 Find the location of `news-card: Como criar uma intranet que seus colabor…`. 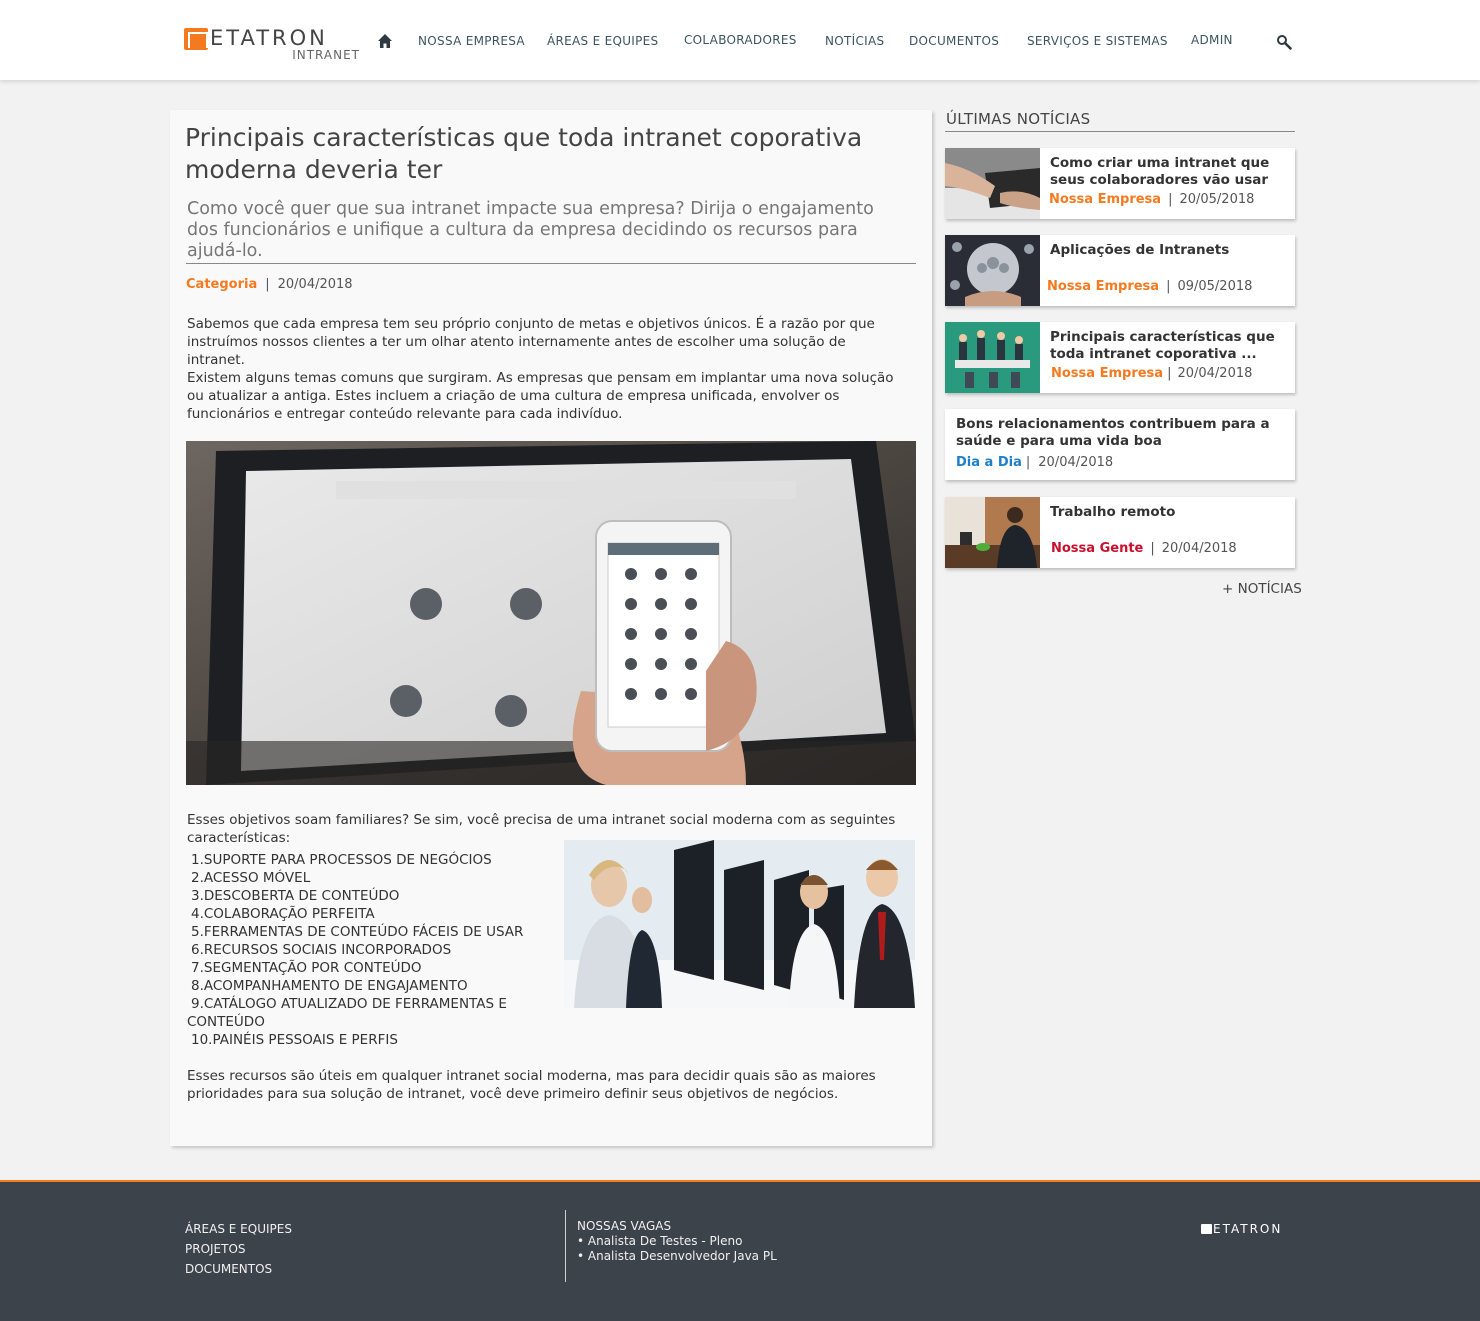

news-card: Como criar uma intranet que seus colabor… is located at coordinates (1120, 183).